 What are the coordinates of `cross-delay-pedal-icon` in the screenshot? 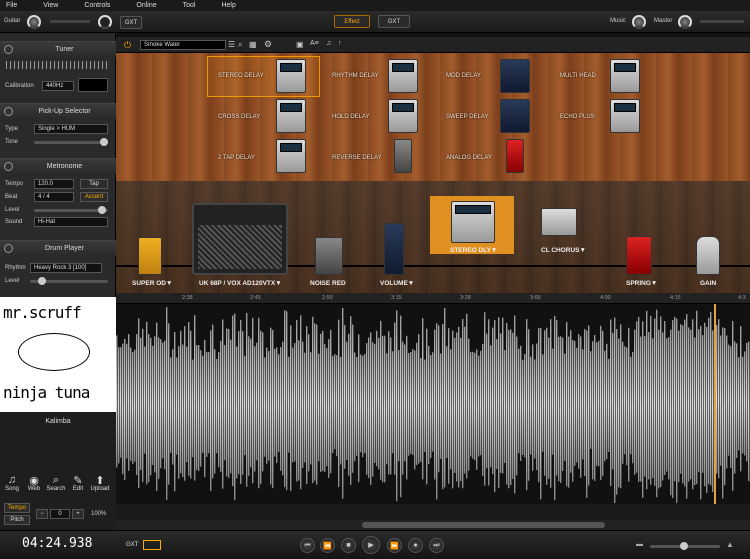 It's located at (291, 116).